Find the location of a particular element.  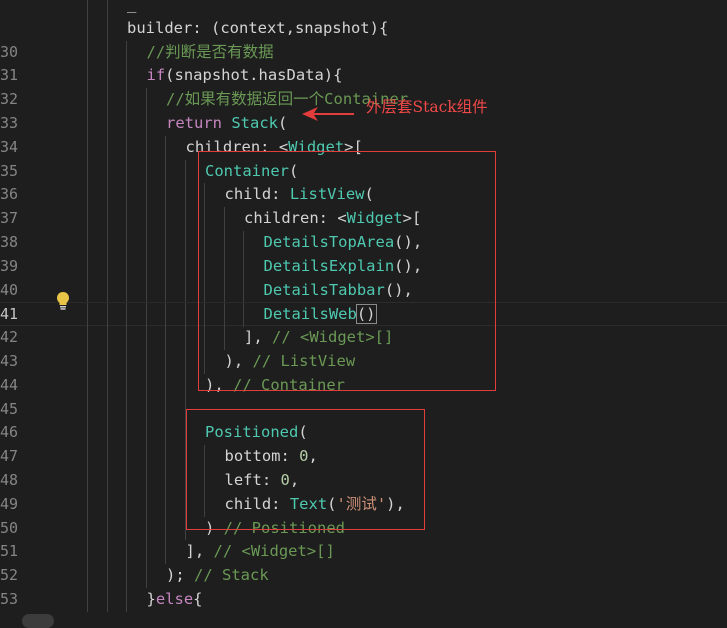

line-number: 30 is located at coordinates (9, 51).